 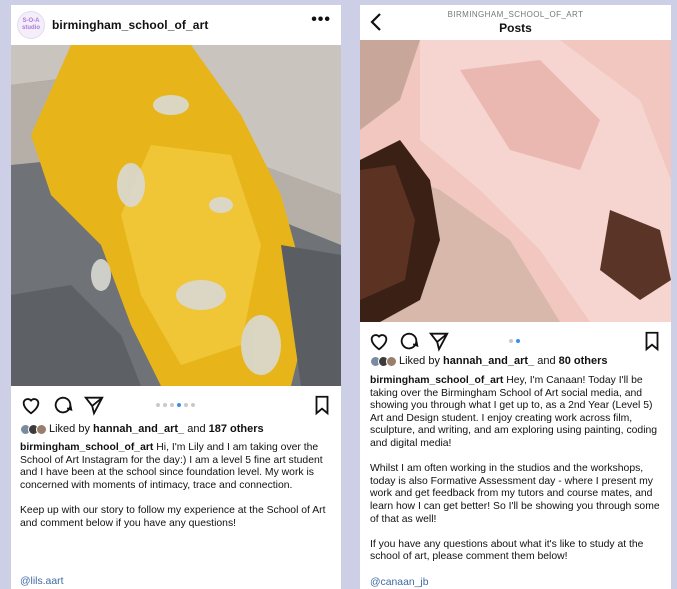 I want to click on likes-count: 80 others, so click(x=583, y=361).